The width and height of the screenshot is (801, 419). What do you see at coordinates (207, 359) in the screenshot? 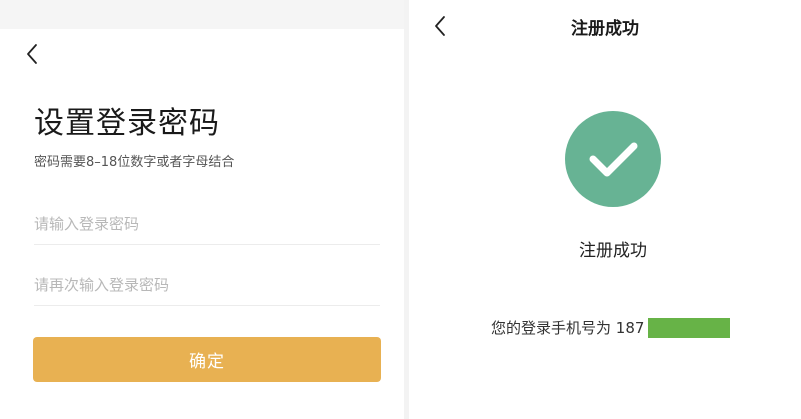
I see `confirm-button: 确定` at bounding box center [207, 359].